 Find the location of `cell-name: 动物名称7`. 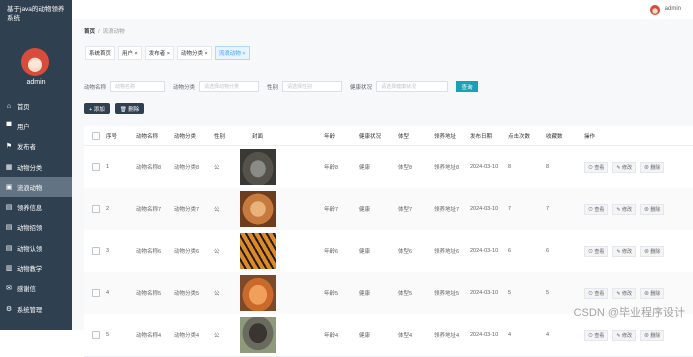

cell-name: 动物名称7 is located at coordinates (149, 210).